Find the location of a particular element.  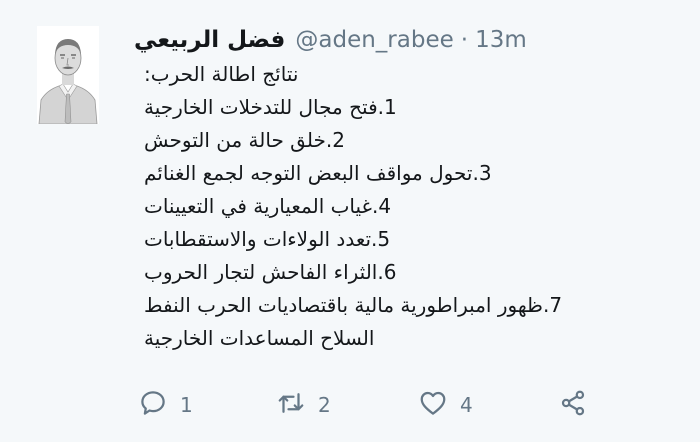

share-button is located at coordinates (573, 405).